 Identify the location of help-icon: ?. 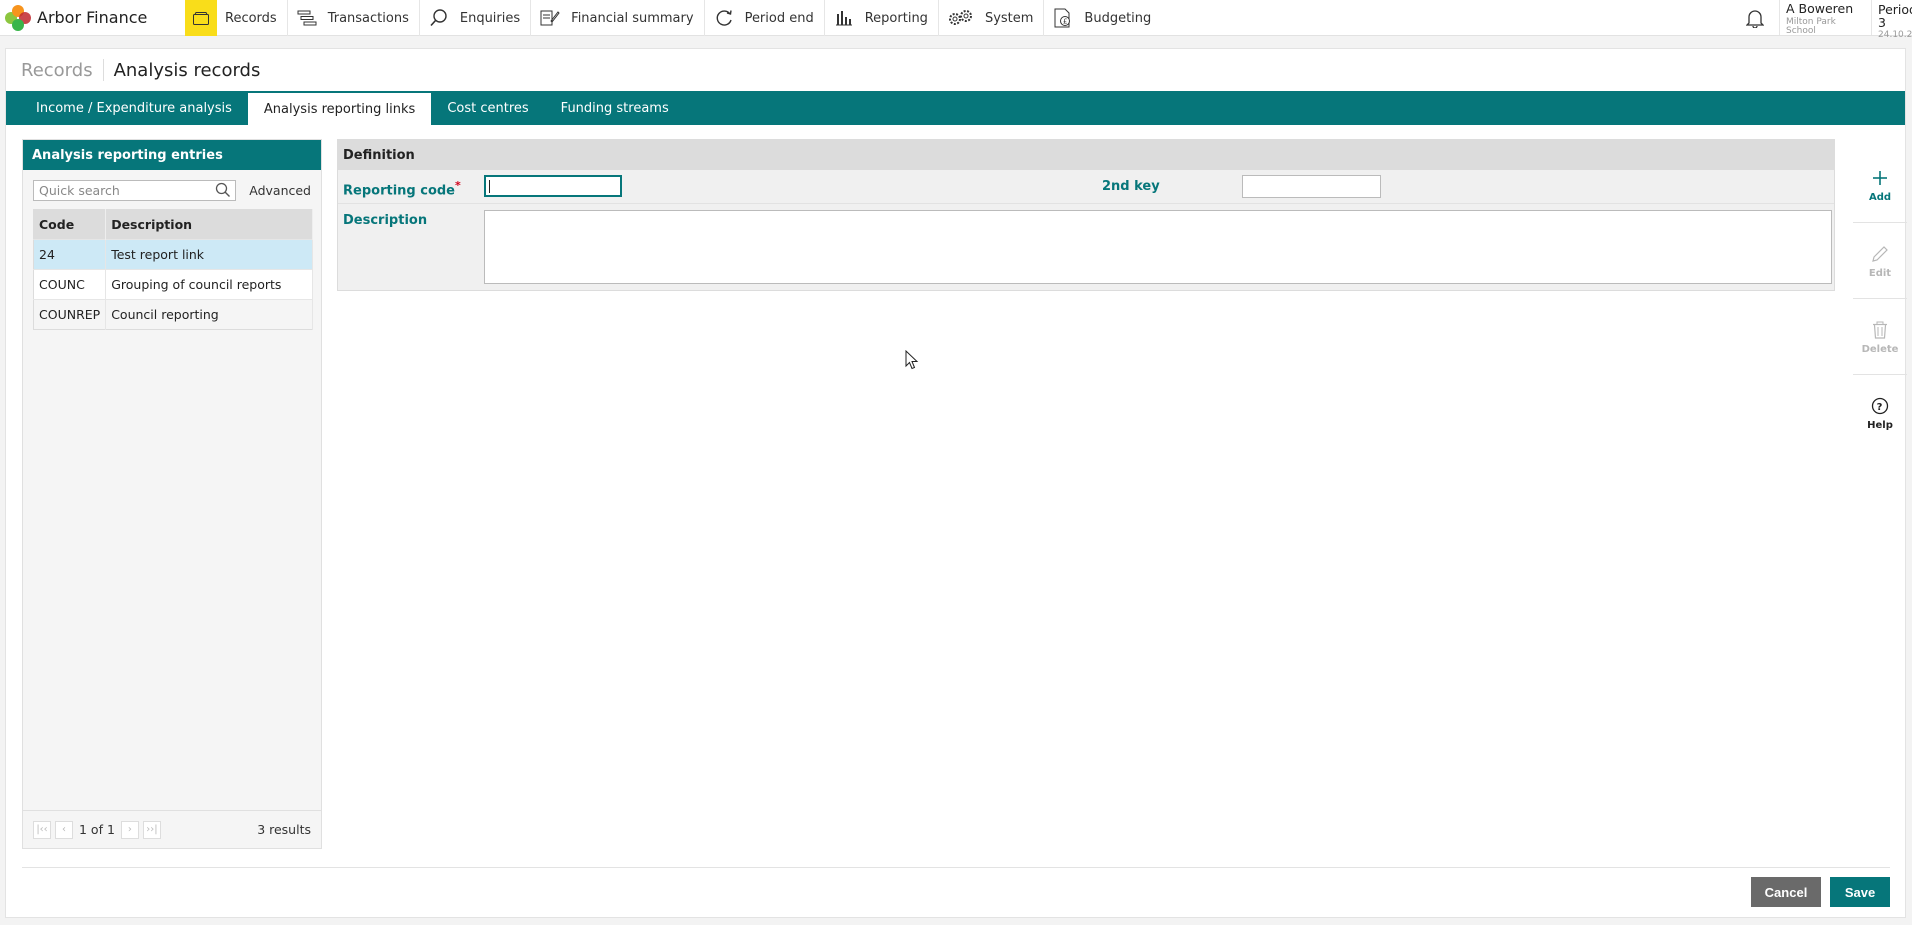
(1880, 406).